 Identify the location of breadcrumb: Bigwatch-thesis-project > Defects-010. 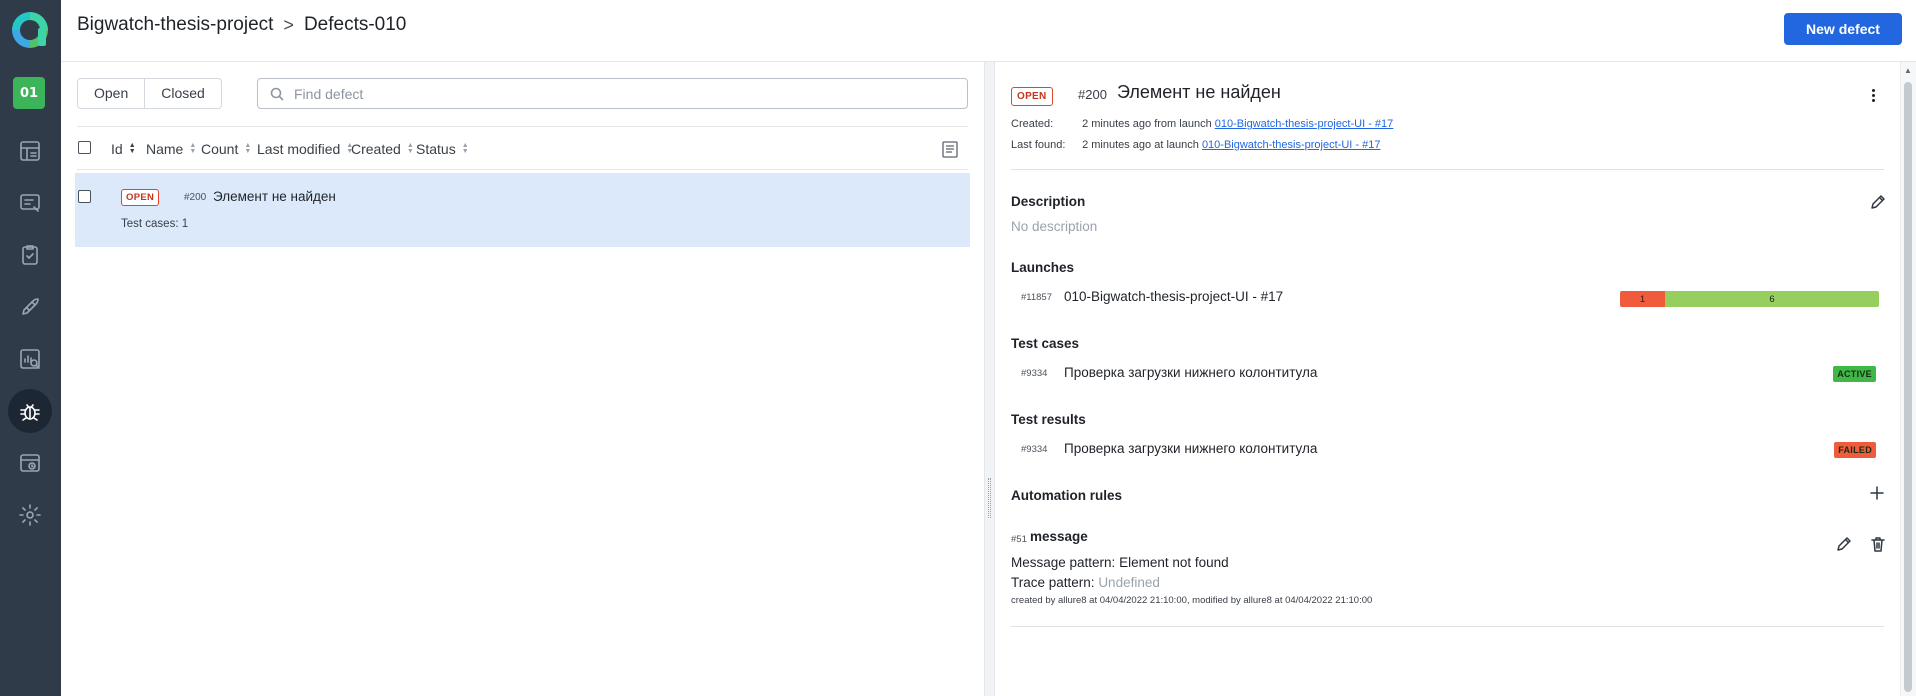
(241, 25).